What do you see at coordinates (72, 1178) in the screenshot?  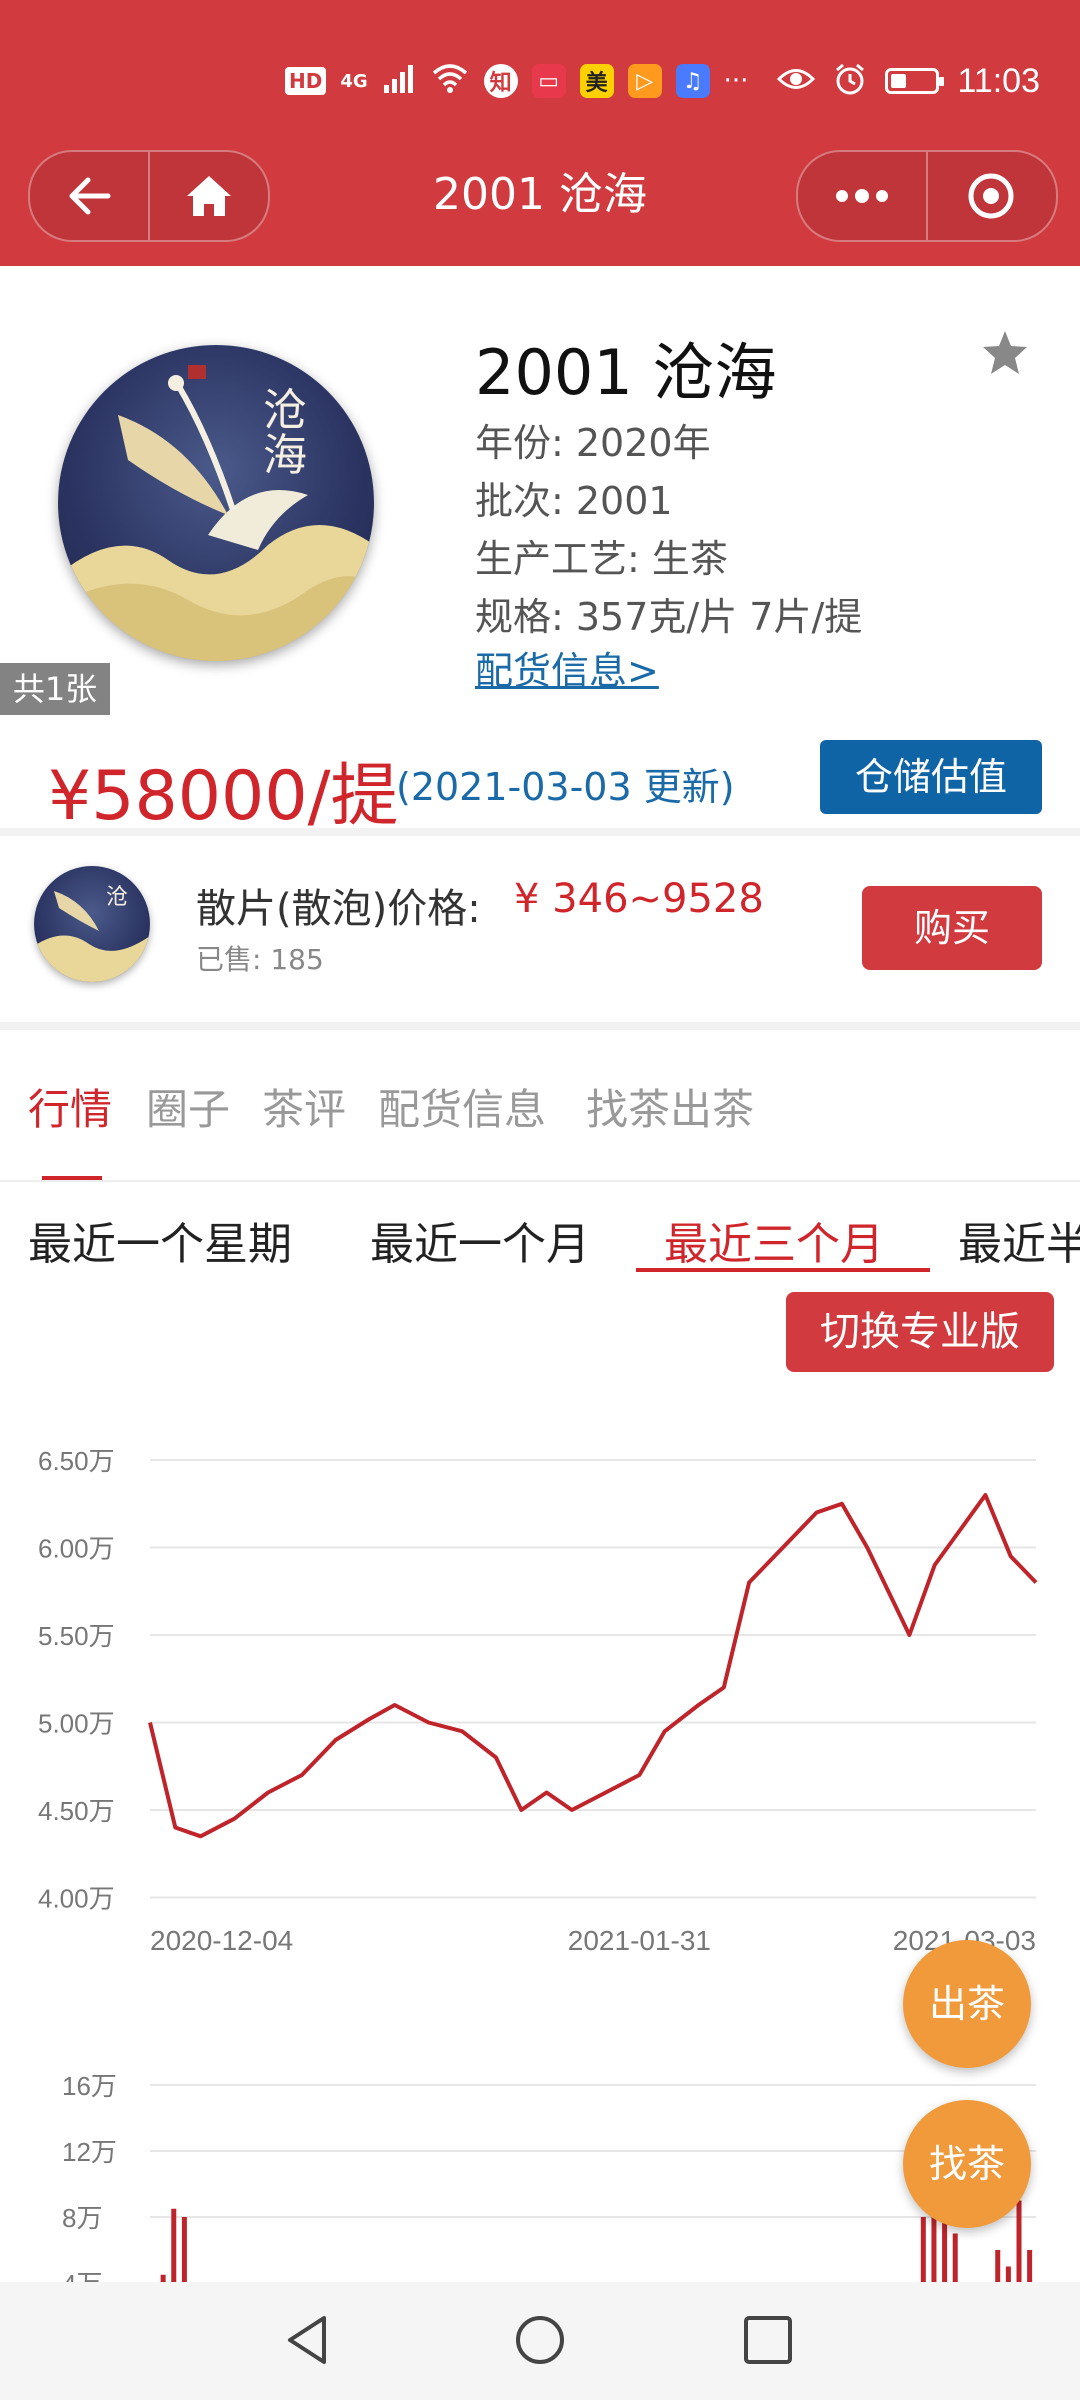 I see `active-tab-indicator` at bounding box center [72, 1178].